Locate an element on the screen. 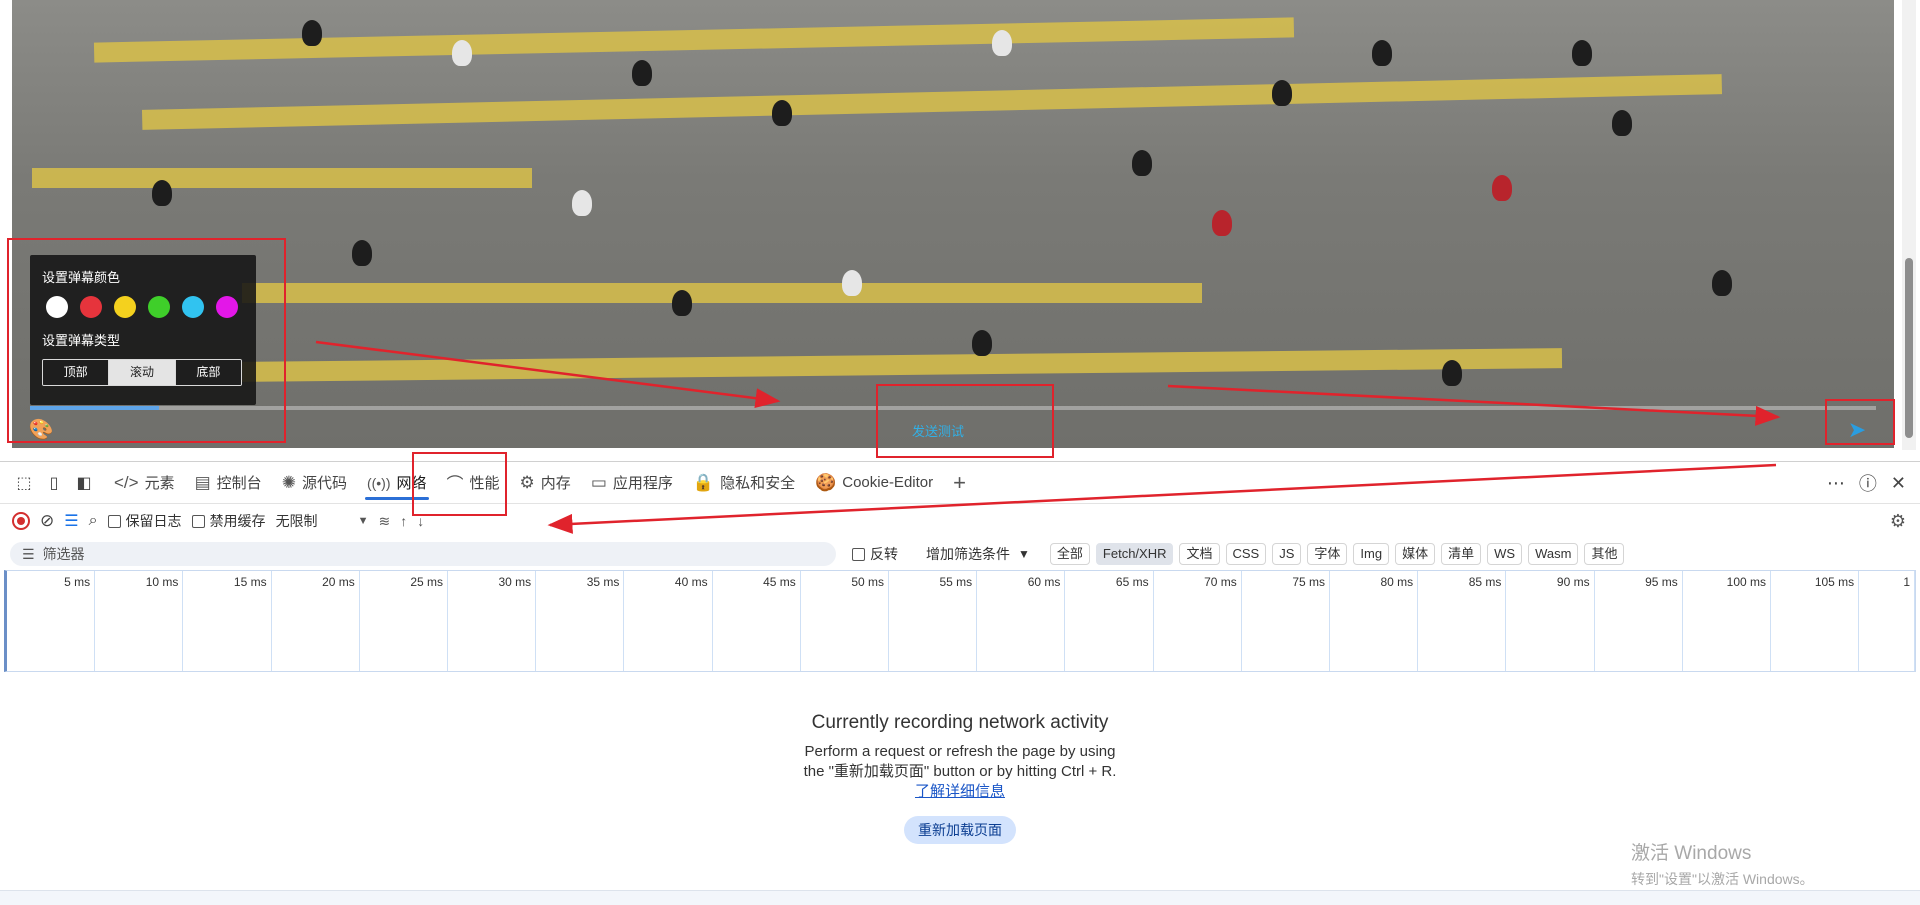  filter-type-manifest: 清单 is located at coordinates (1461, 554).